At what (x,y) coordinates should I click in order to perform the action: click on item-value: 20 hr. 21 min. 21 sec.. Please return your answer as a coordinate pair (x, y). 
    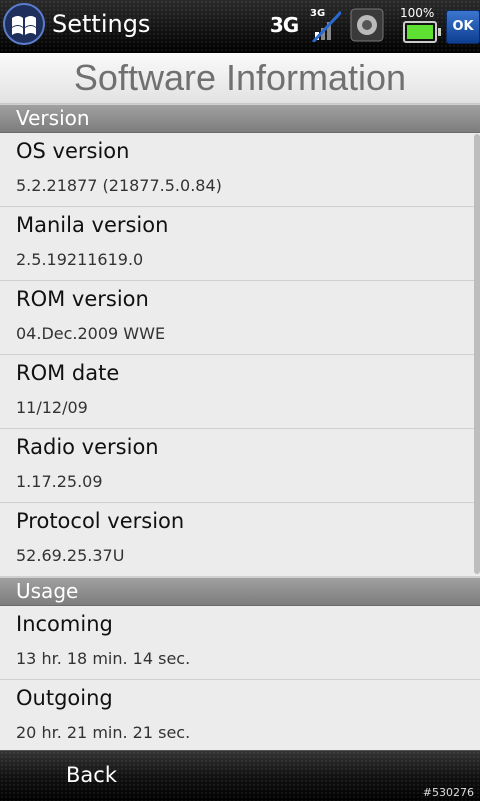
    Looking at the image, I should click on (103, 732).